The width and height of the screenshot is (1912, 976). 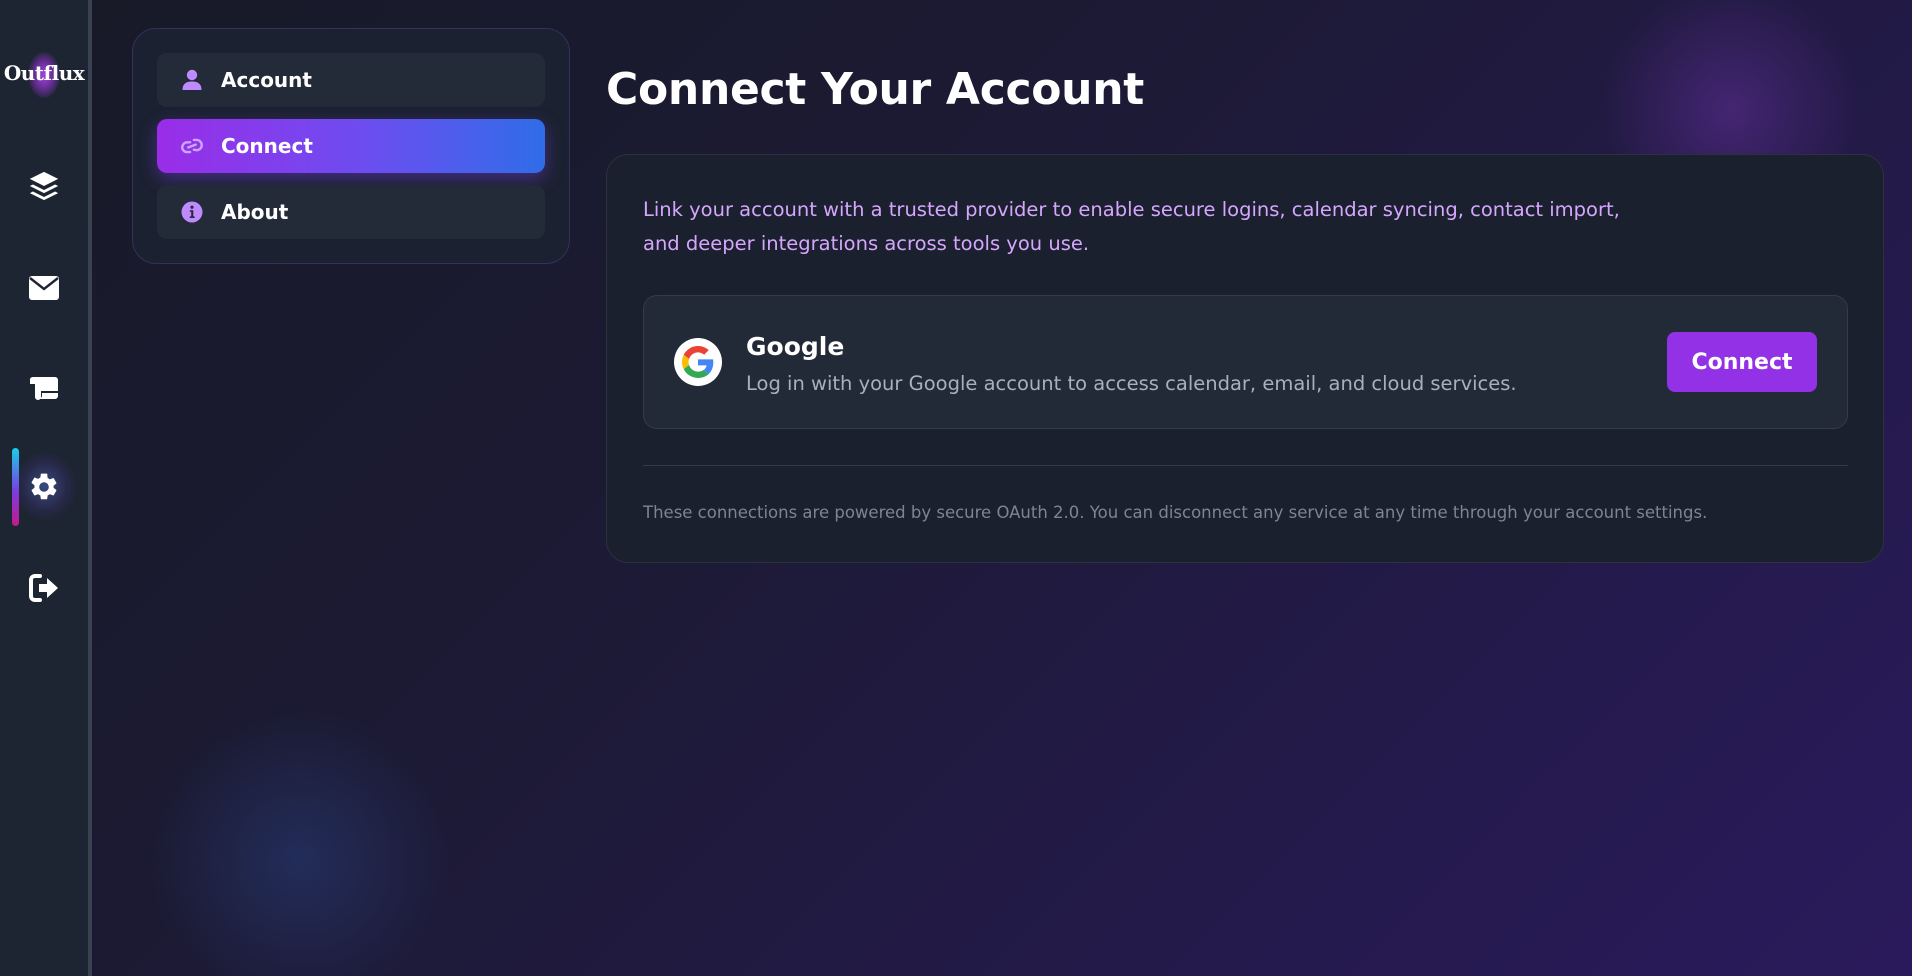 What do you see at coordinates (255, 212) in the screenshot?
I see `settings-nav-about-label: About` at bounding box center [255, 212].